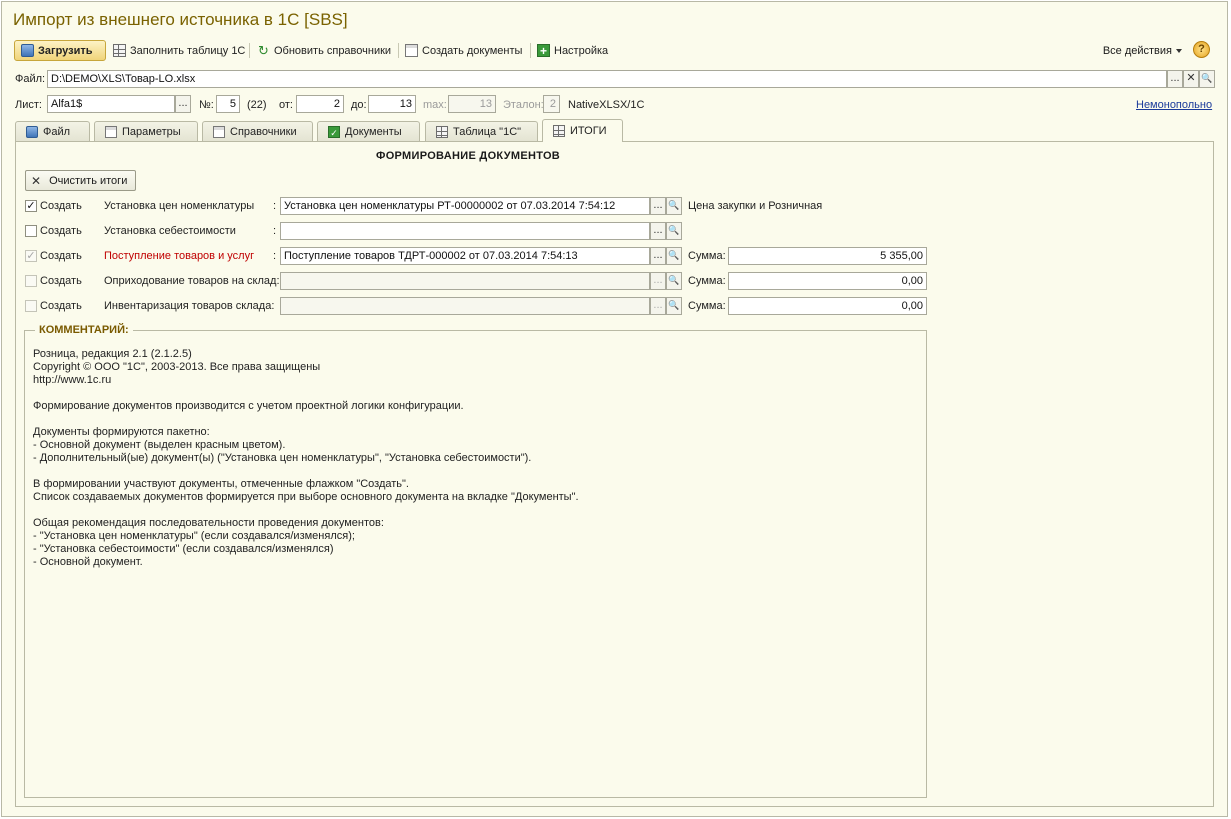  What do you see at coordinates (286, 105) in the screenshot?
I see `from-label: от:` at bounding box center [286, 105].